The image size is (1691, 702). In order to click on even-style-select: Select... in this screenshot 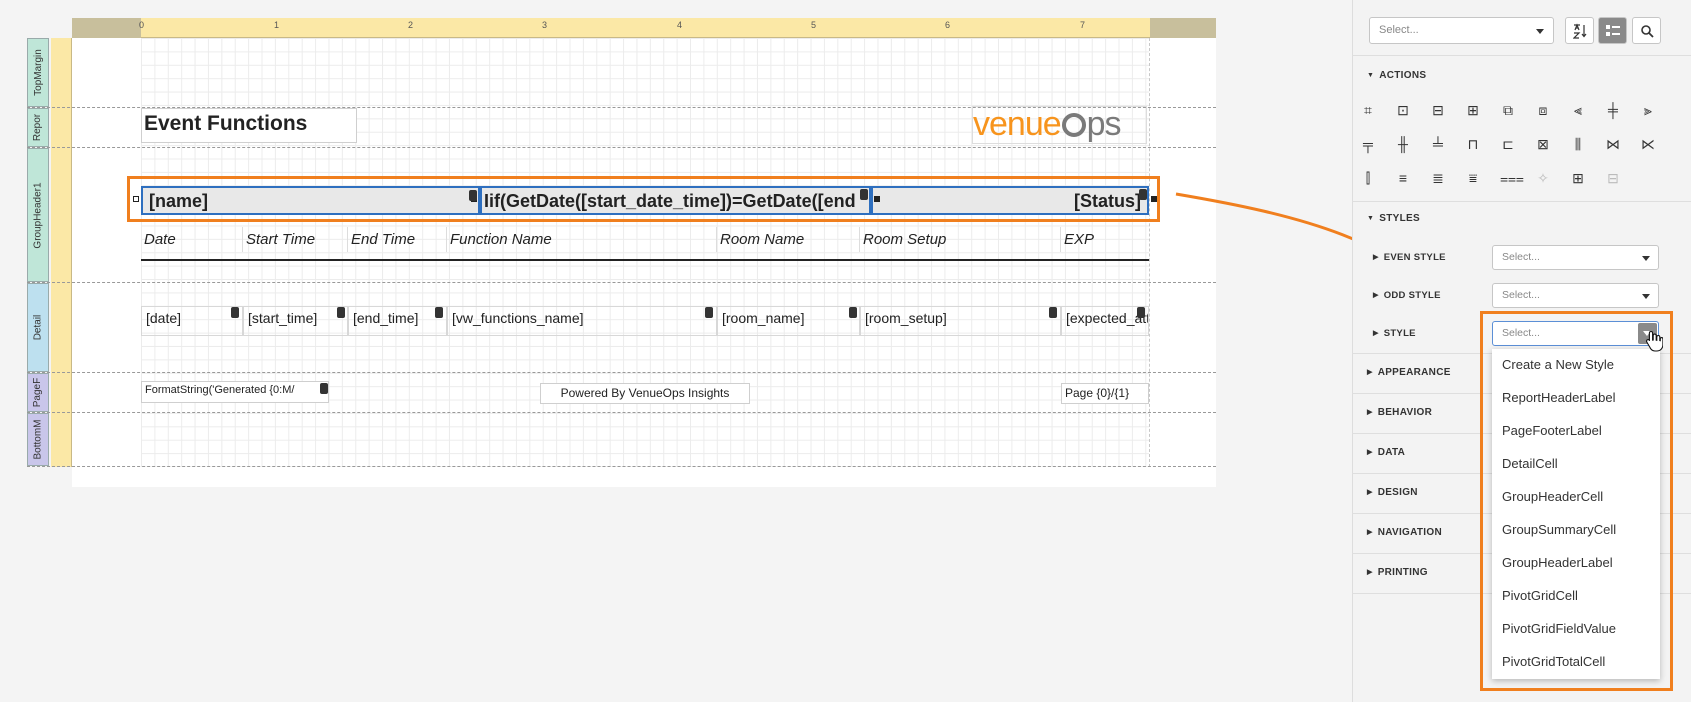, I will do `click(1575, 257)`.